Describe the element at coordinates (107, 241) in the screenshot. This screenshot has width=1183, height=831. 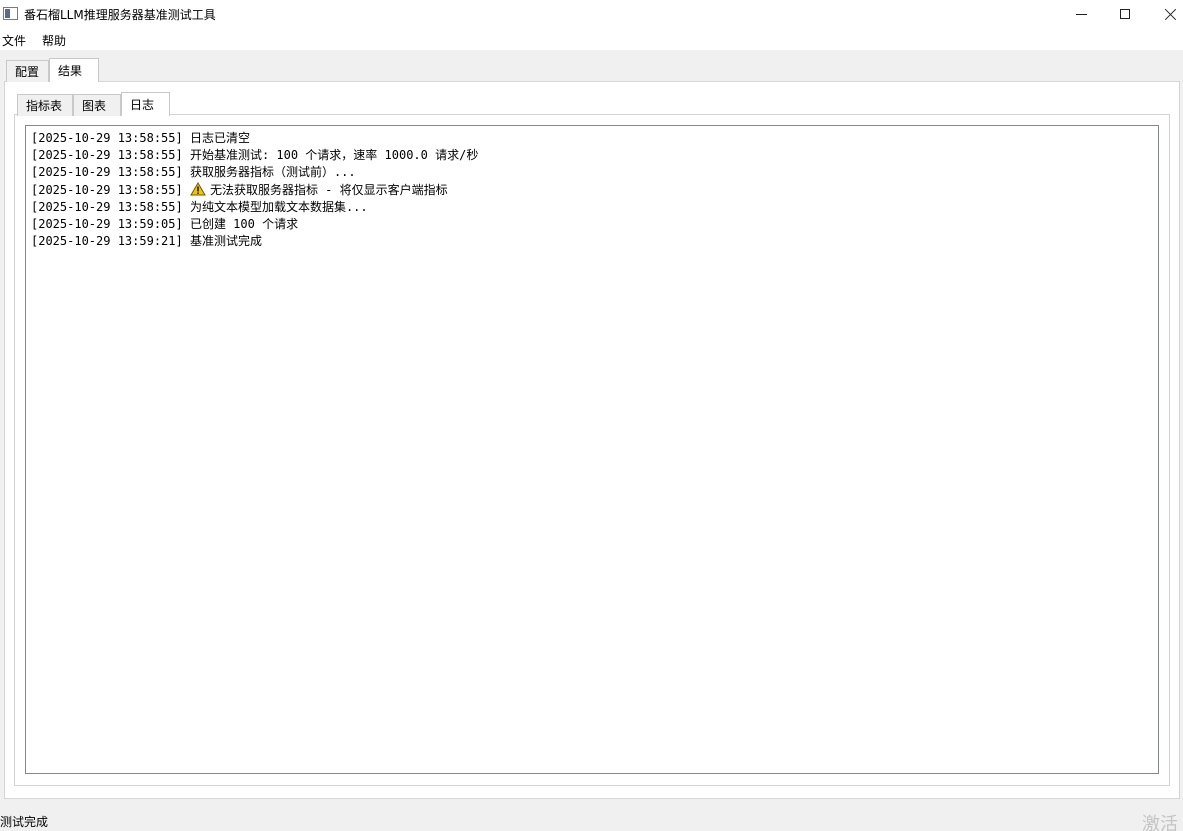
I see `log-timestamp: [2025-10-29 13:59:21]` at that location.